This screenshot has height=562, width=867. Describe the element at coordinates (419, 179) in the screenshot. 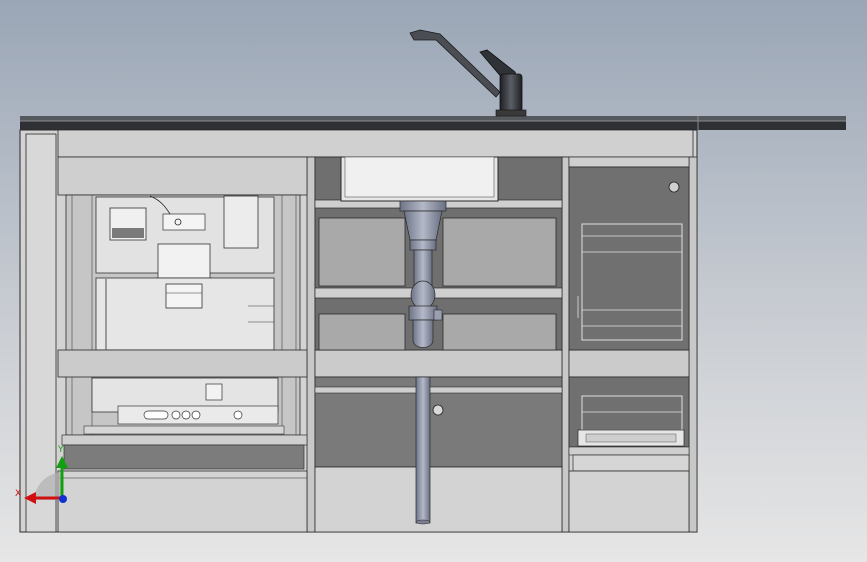

I see `sink-basin` at that location.